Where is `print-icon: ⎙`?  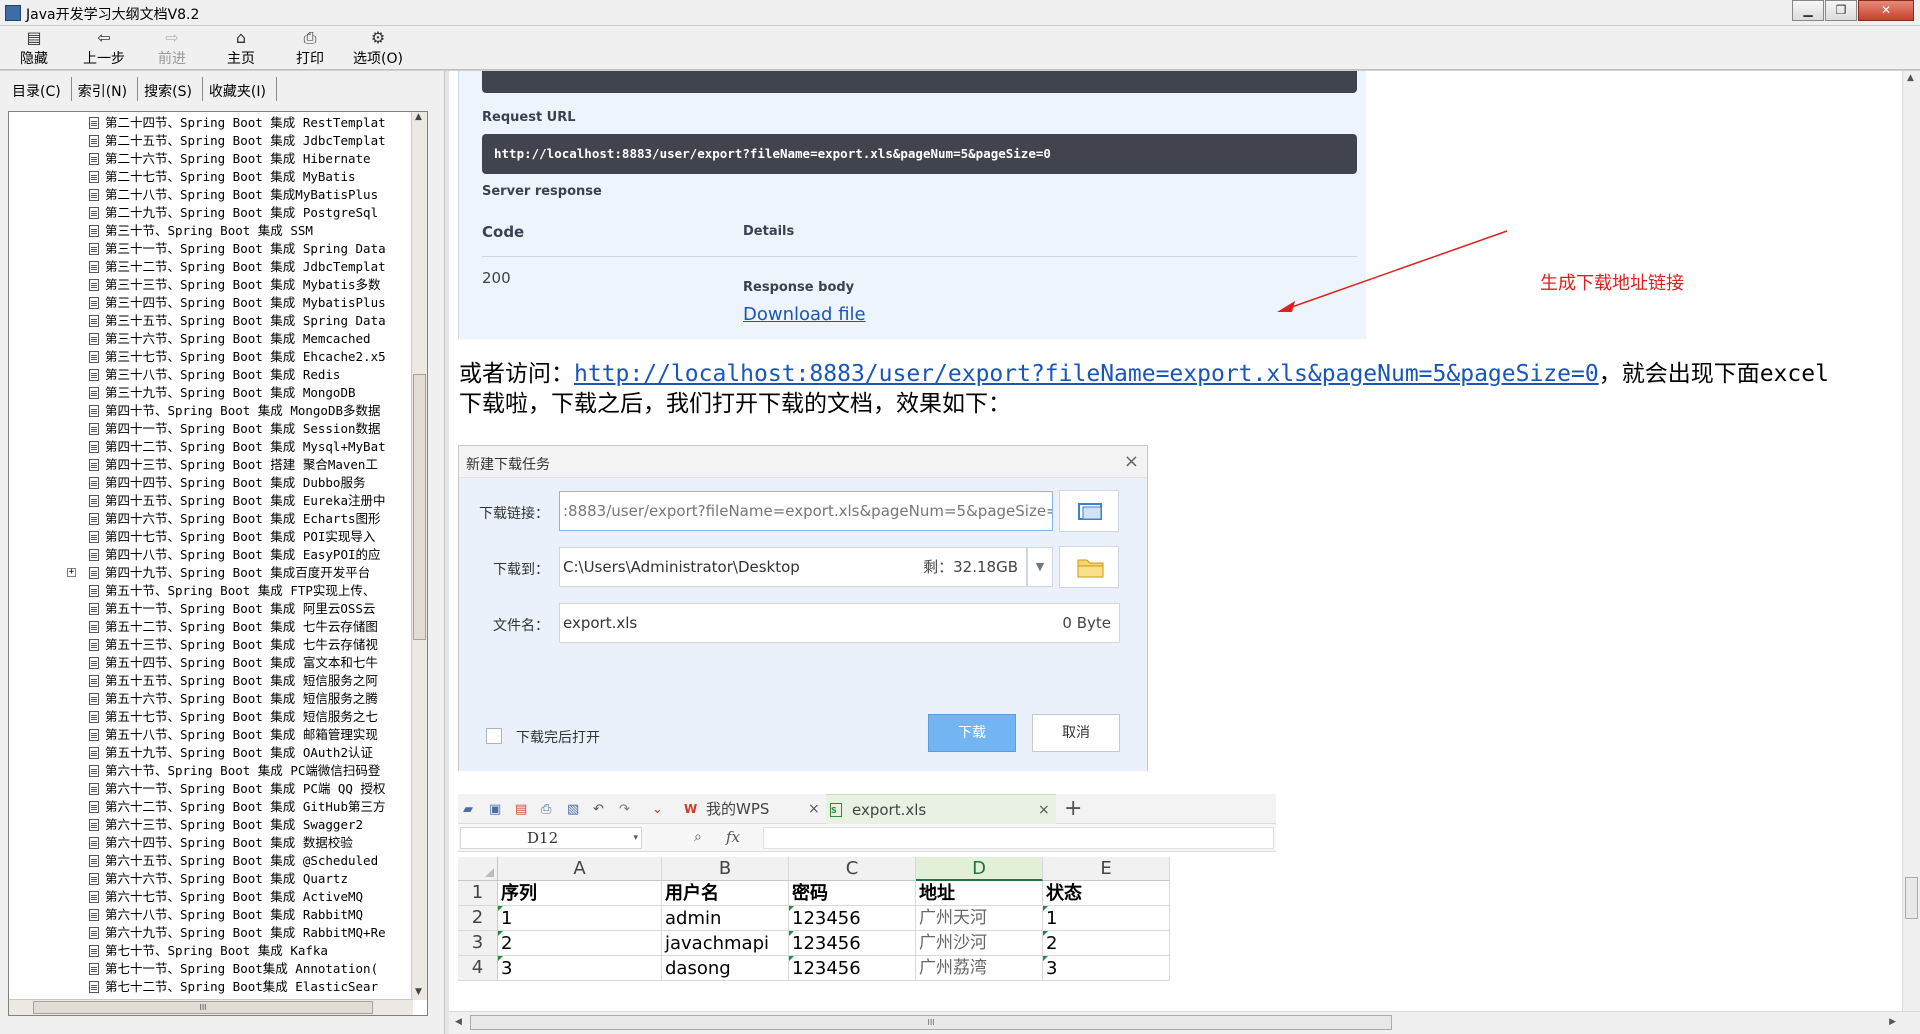
print-icon: ⎙ is located at coordinates (546, 809).